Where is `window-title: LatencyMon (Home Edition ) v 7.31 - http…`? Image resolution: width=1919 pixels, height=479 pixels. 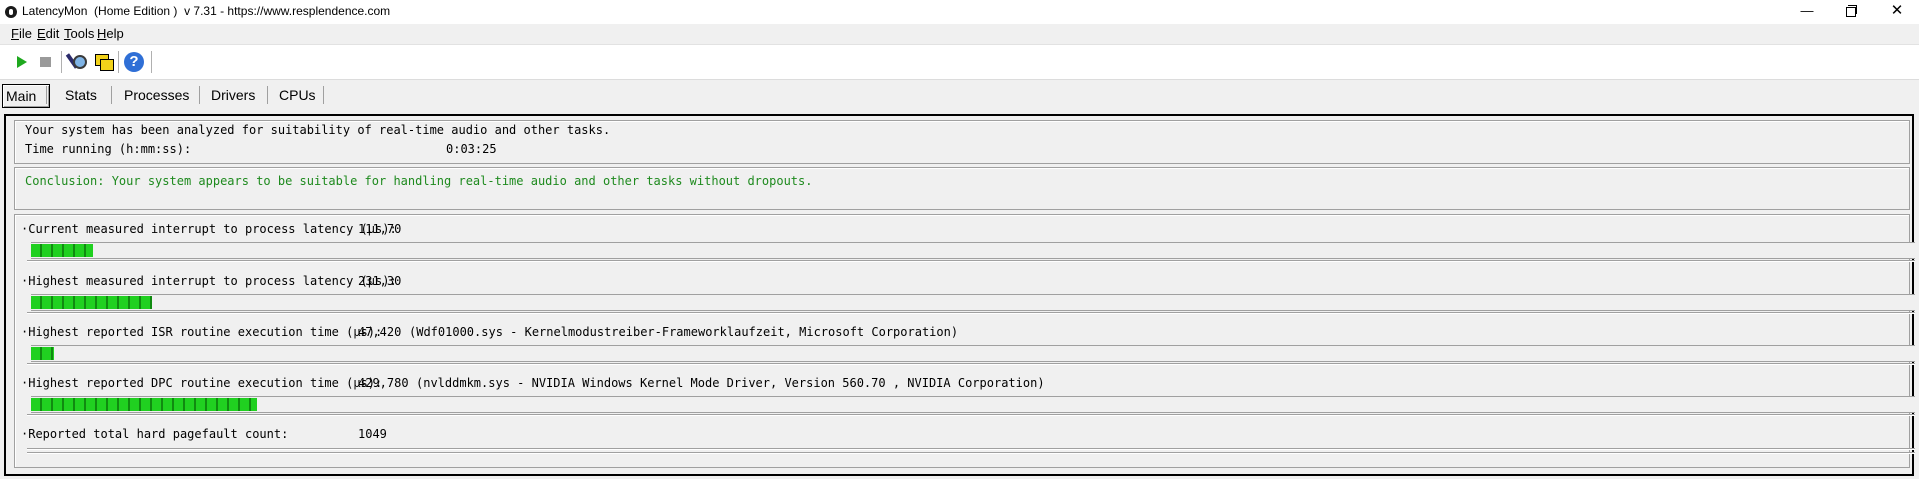 window-title: LatencyMon (Home Edition ) v 7.31 - http… is located at coordinates (206, 11).